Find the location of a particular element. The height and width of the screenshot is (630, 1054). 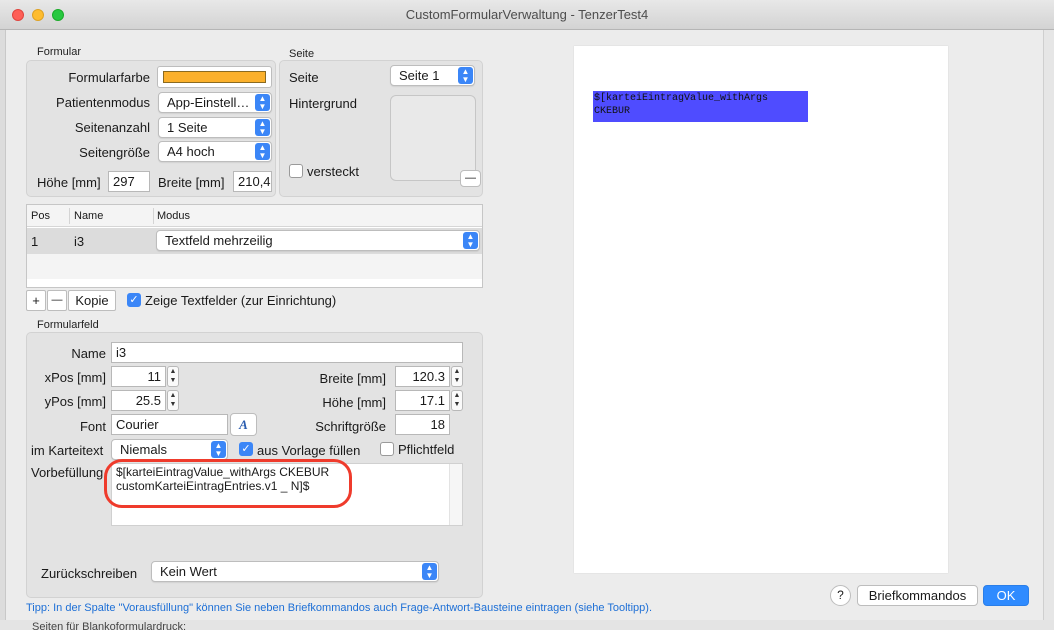

vorbefuellung-label: Vorbefüllung is located at coordinates (67, 472).